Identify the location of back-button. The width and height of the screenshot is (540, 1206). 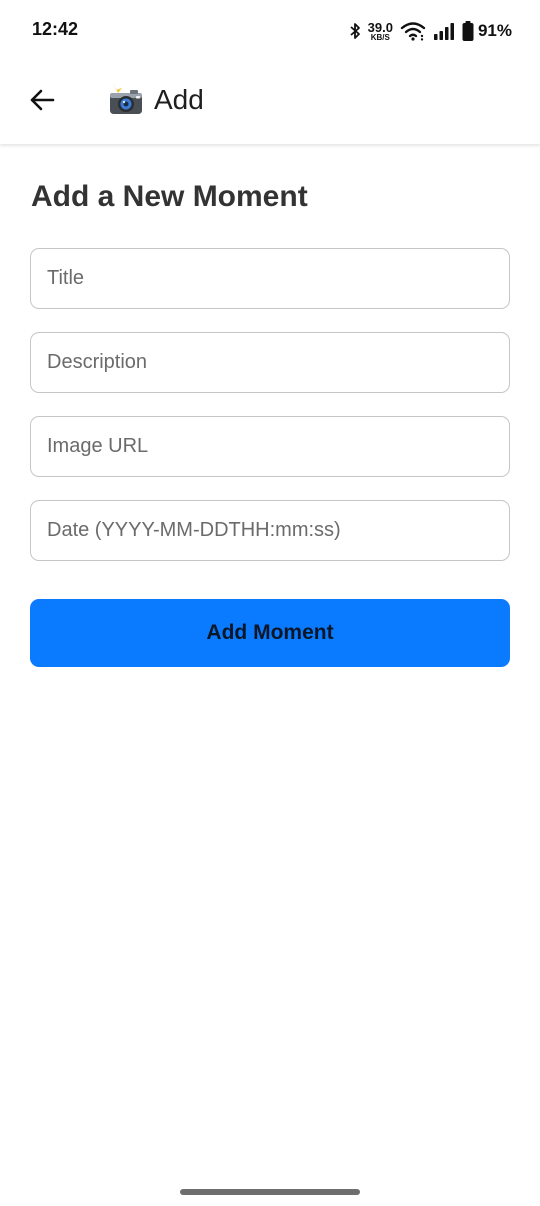
(42, 102).